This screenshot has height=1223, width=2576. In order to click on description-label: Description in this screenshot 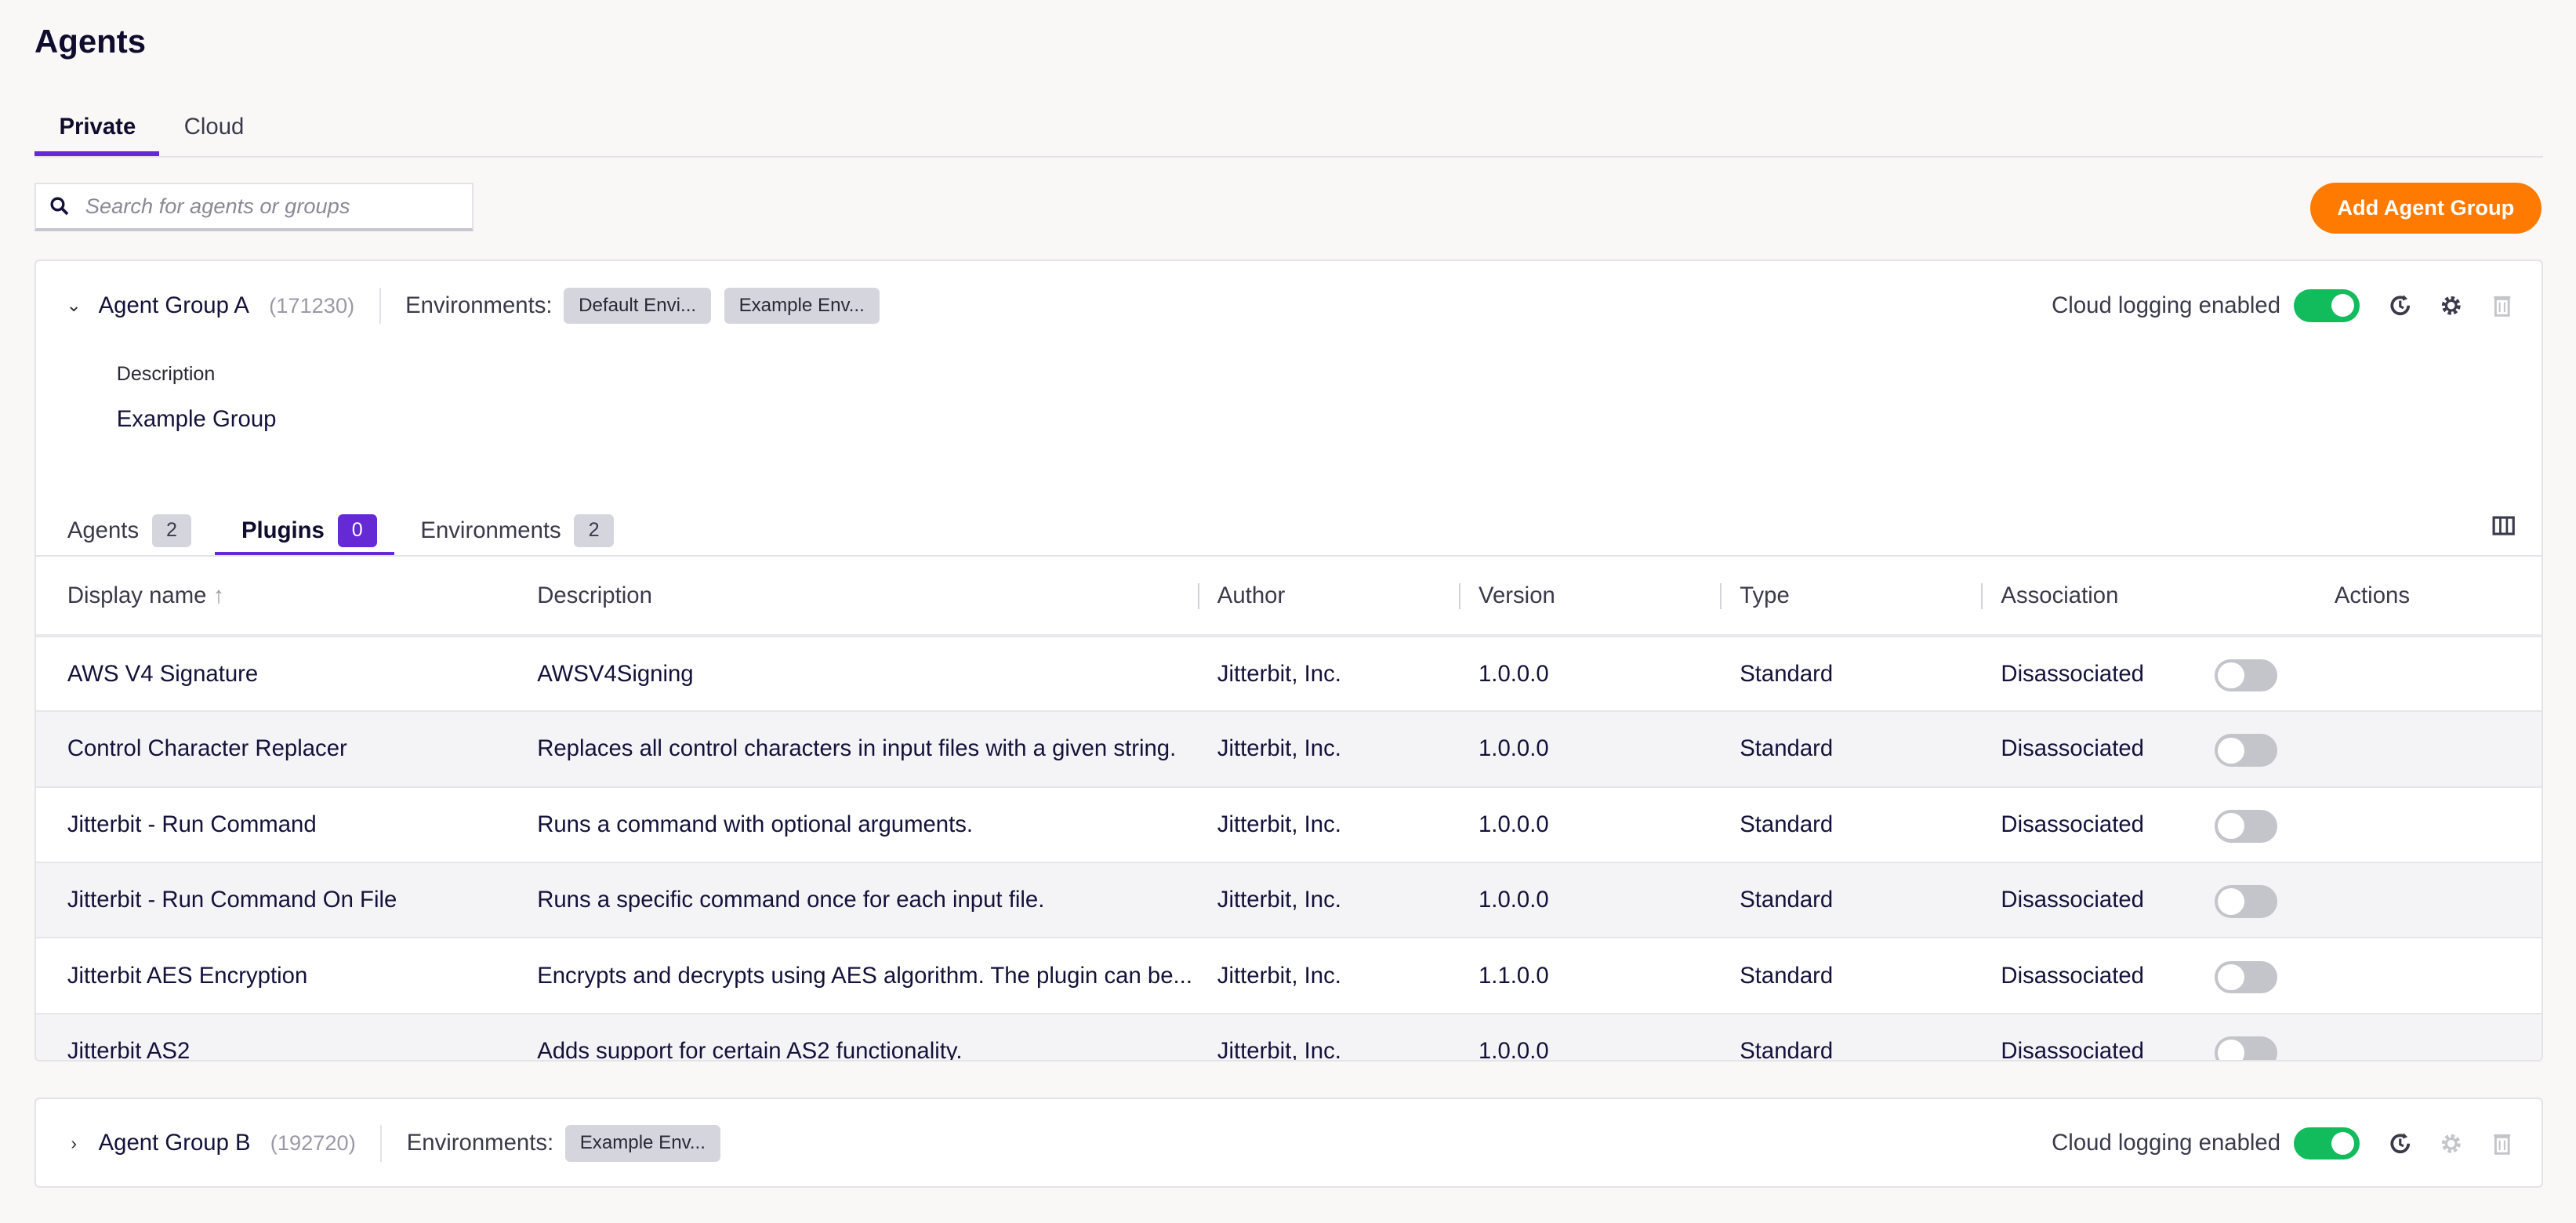, I will do `click(166, 374)`.